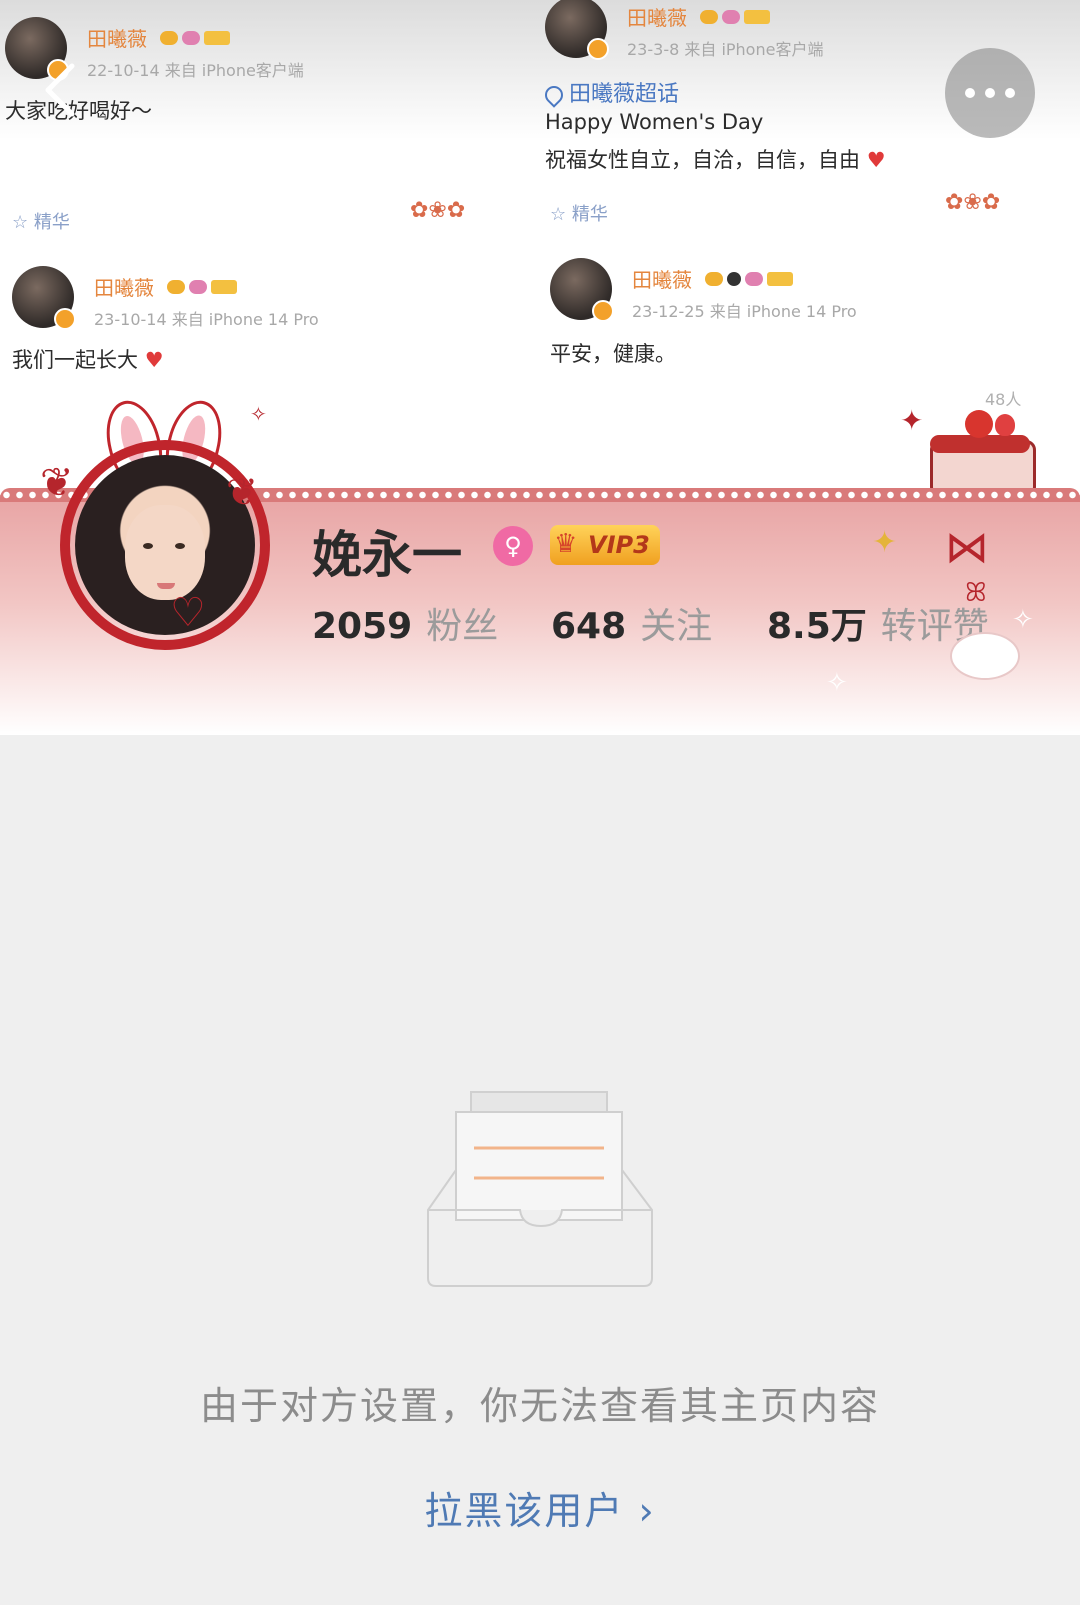 This screenshot has height=1605, width=1080. Describe the element at coordinates (513, 546) in the screenshot. I see `female-icon: ♀` at that location.